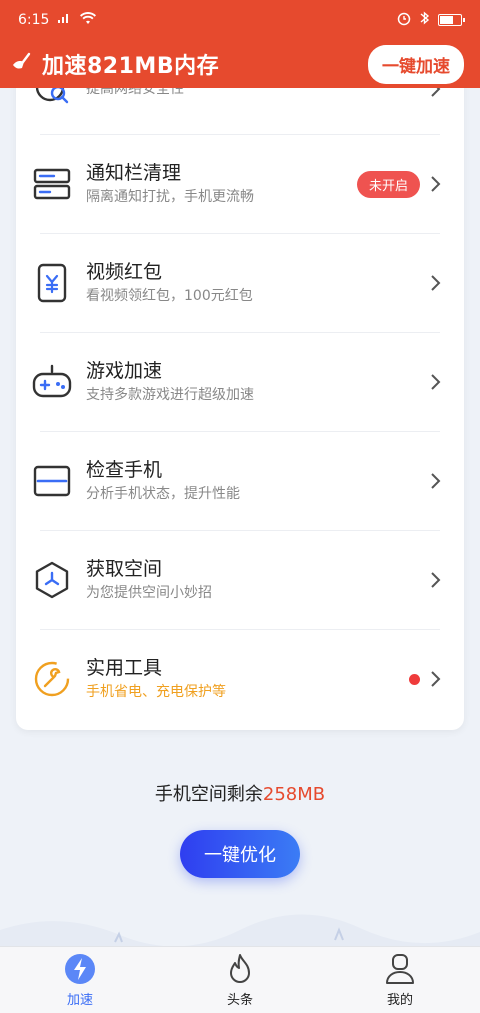  I want to click on notification-dot, so click(414, 679).